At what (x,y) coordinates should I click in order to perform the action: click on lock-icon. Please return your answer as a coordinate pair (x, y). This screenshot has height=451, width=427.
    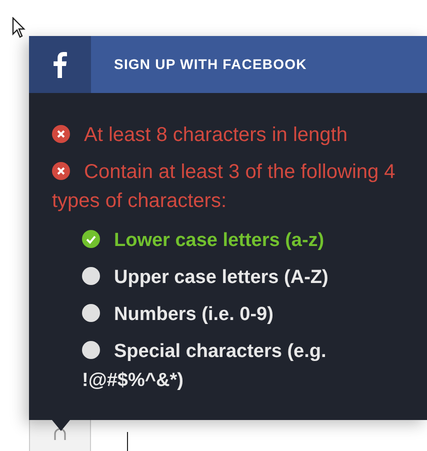
    Looking at the image, I should click on (60, 433).